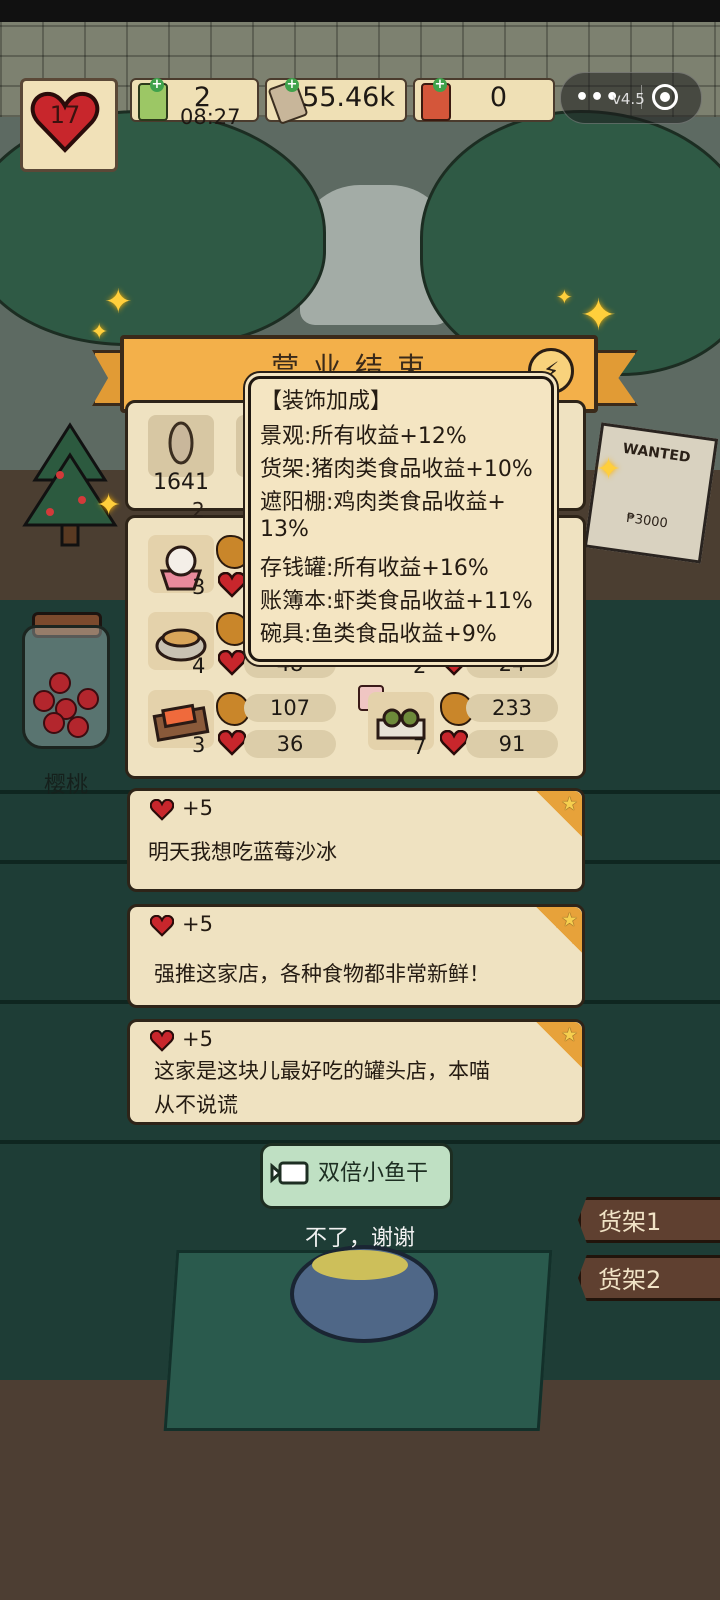  Describe the element at coordinates (196, 1105) in the screenshot. I see `comment-text-line: 从不说谎` at that location.